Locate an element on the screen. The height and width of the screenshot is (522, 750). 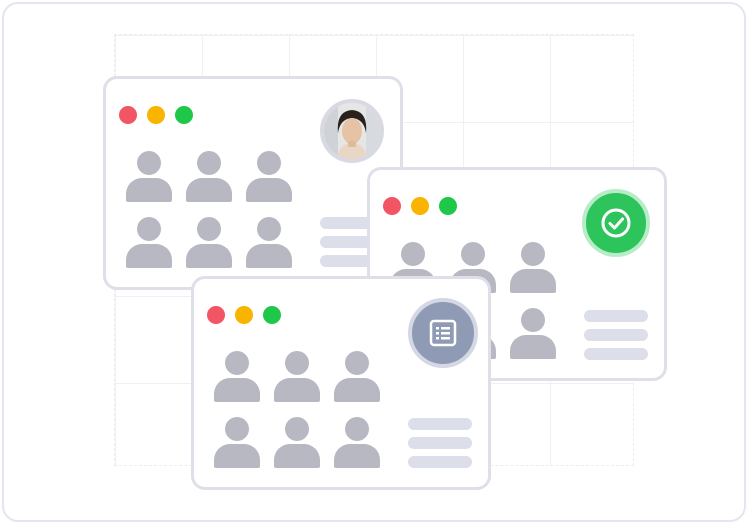
person-photo-icon is located at coordinates (352, 131).